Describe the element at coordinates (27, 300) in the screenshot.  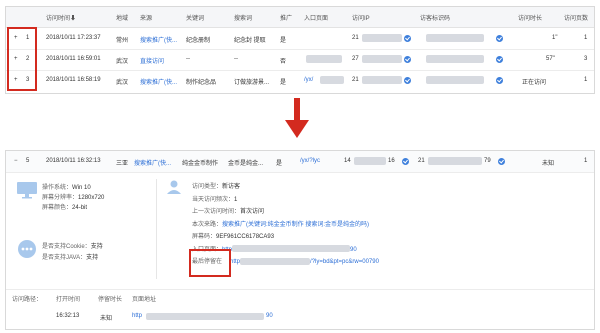
I see `path-label: 访问路径：` at that location.